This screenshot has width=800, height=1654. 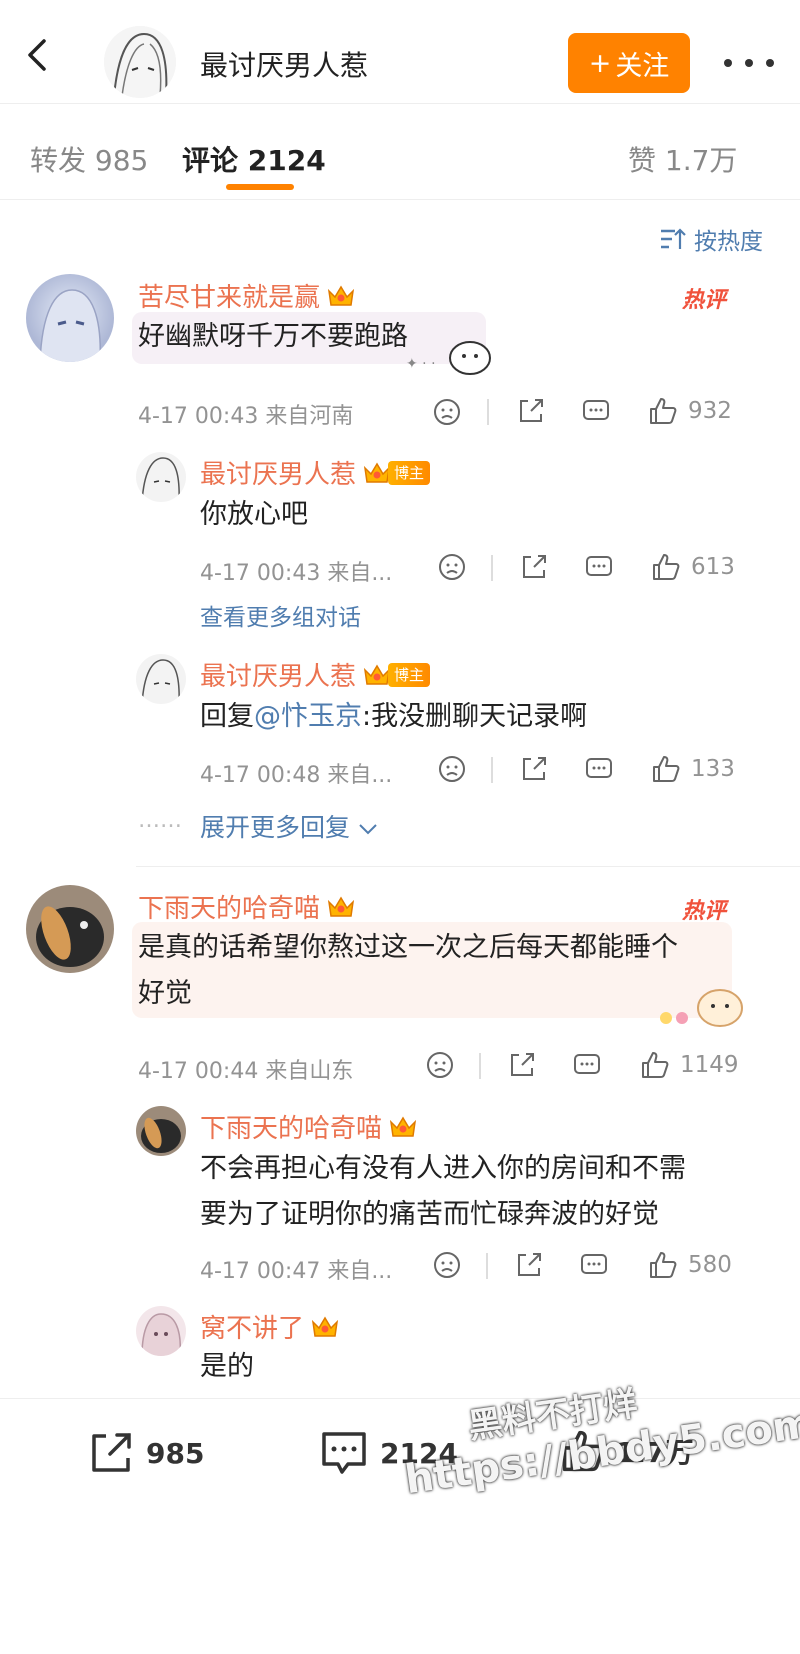 I want to click on tab-comment: 评论 2124, so click(x=254, y=159).